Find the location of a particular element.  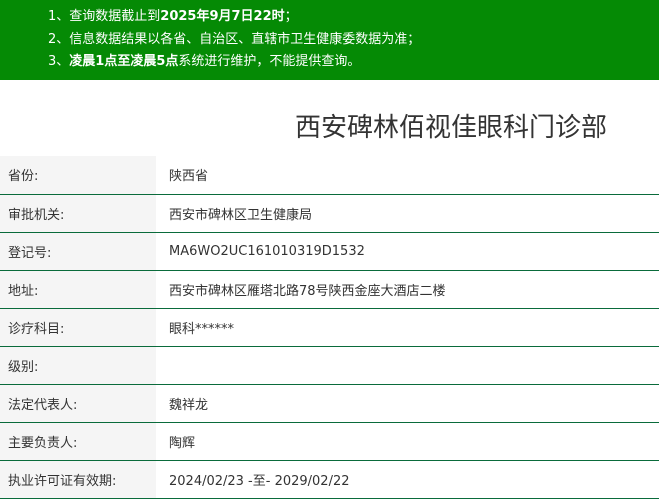

row-label-registration-number: 登记号: is located at coordinates (78, 251).